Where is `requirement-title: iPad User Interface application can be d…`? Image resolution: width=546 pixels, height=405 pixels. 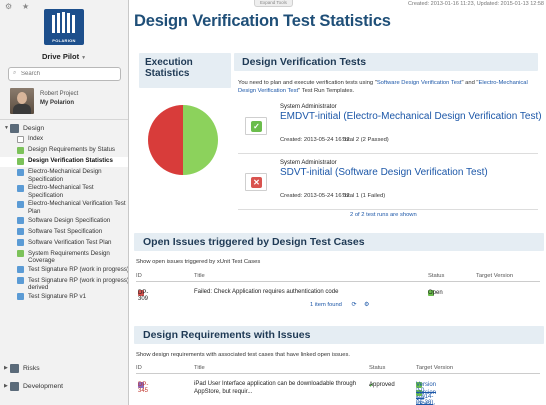
requirement-title: iPad User Interface application can be d… is located at coordinates (275, 384).